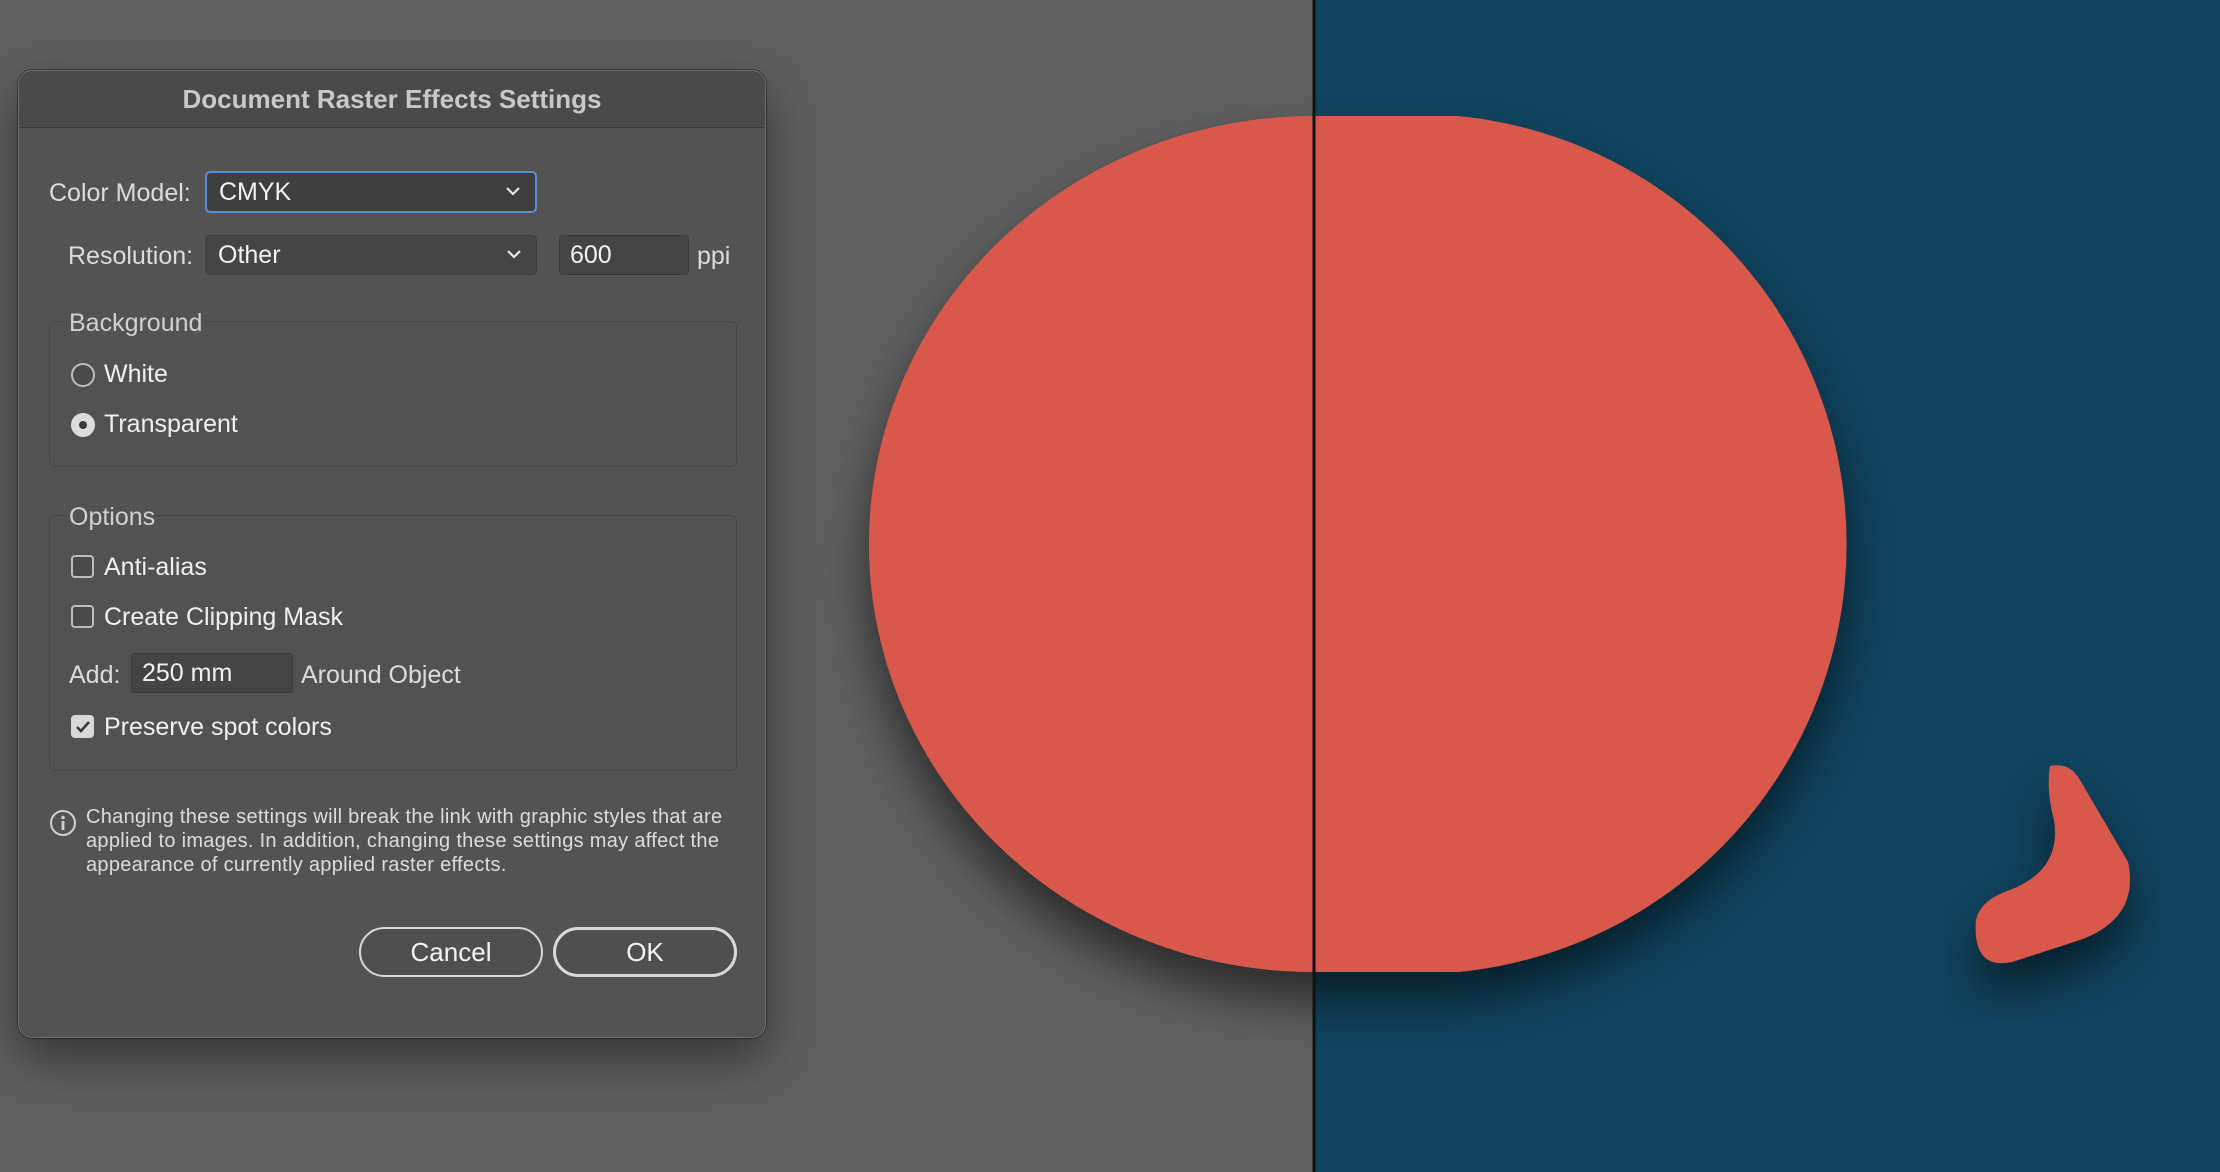 The width and height of the screenshot is (2220, 1172). I want to click on preserve-spot-label: Preserve spot colors, so click(218, 727).